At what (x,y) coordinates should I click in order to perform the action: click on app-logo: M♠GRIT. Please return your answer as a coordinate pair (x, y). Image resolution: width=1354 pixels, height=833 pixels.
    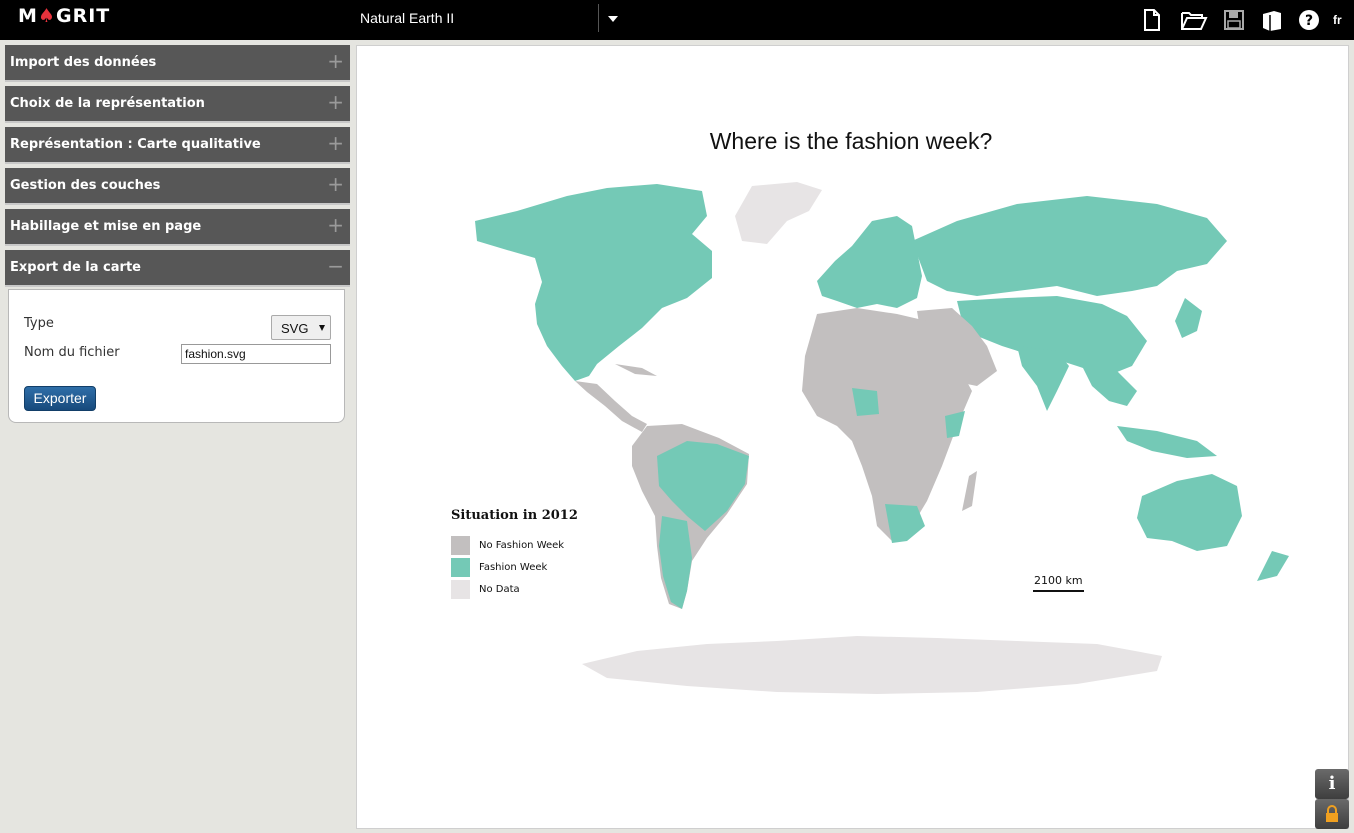
    Looking at the image, I should click on (64, 16).